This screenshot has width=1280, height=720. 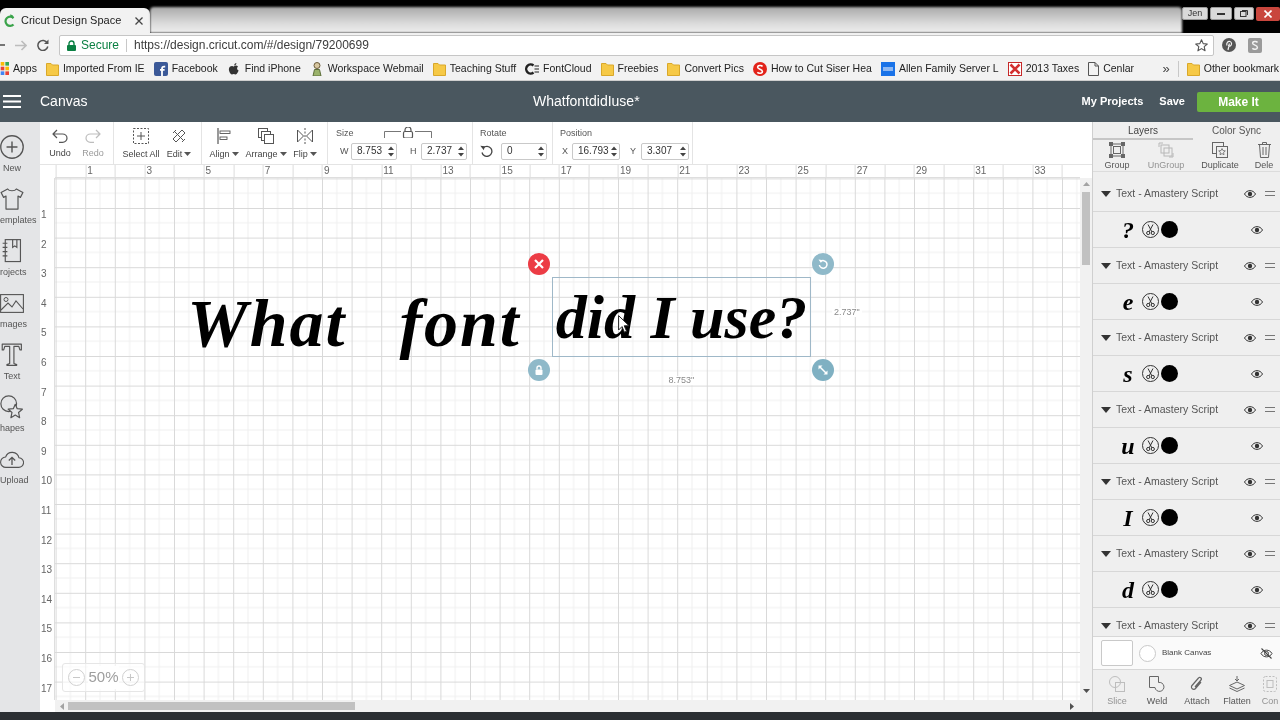 What do you see at coordinates (20, 154) in the screenshot?
I see `sidebar-item: New` at bounding box center [20, 154].